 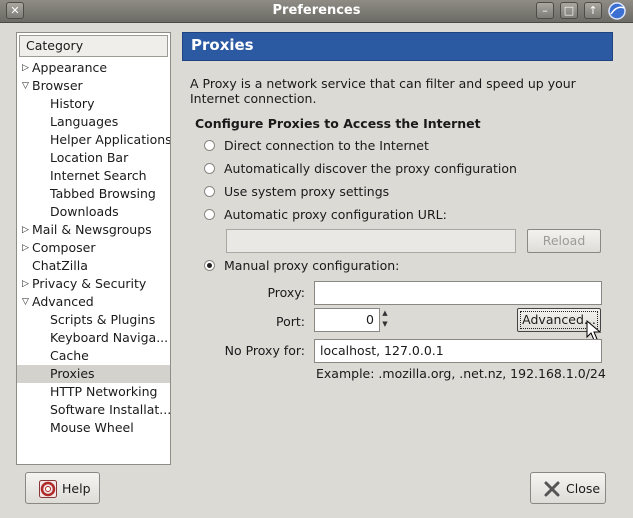 What do you see at coordinates (93, 266) in the screenshot?
I see `sidebar-item: ChatZilla` at bounding box center [93, 266].